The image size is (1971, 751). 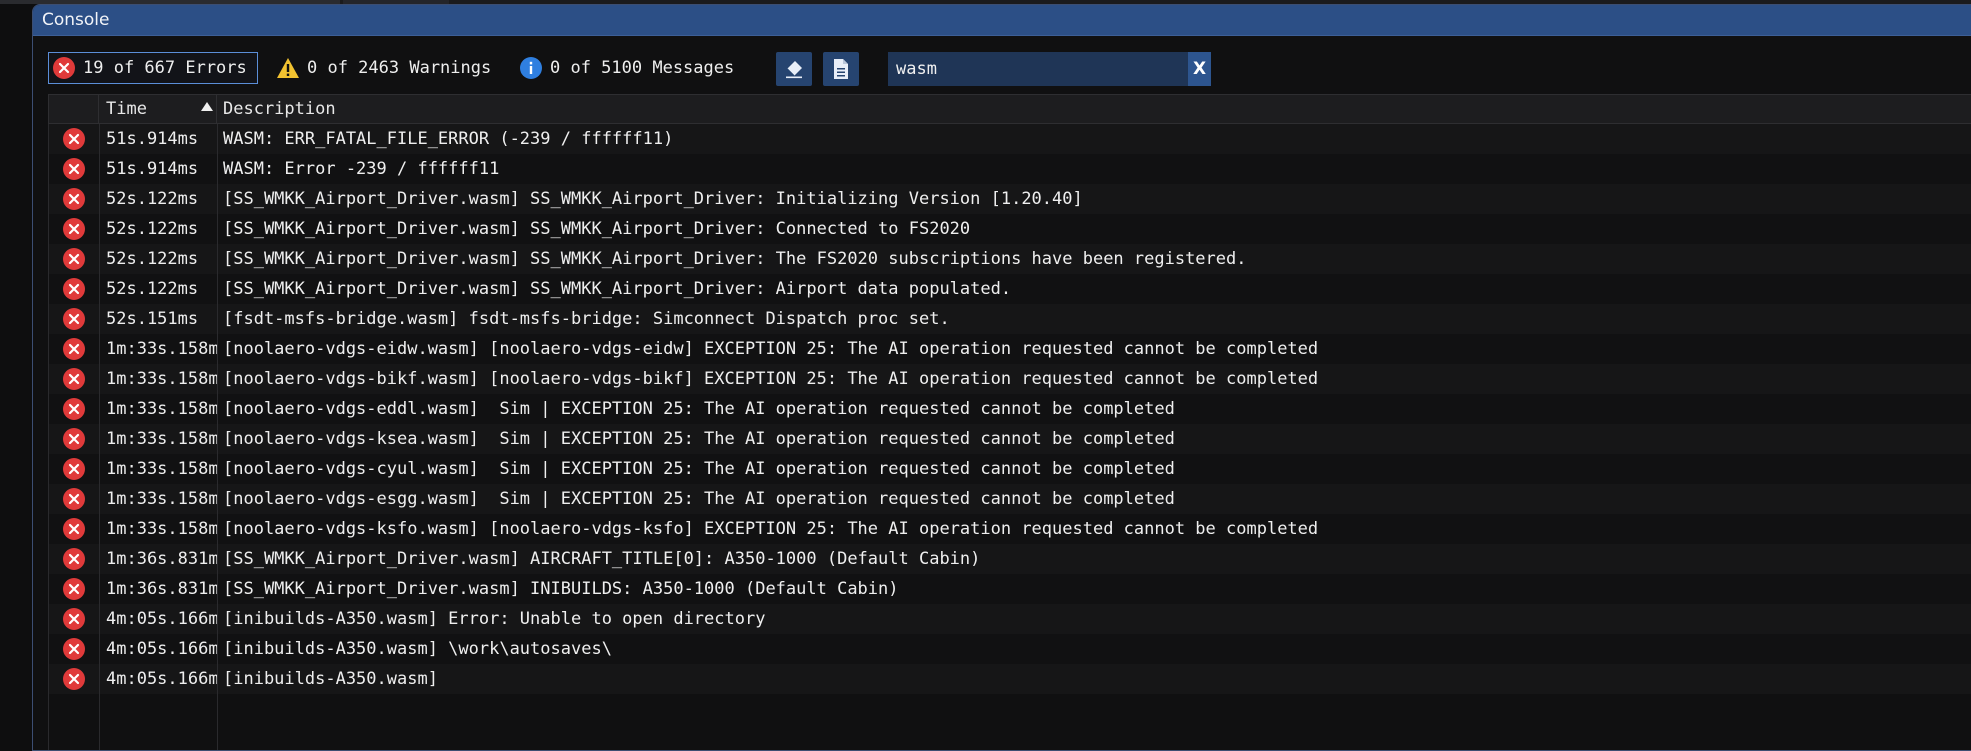 I want to click on time-header-label: Time, so click(x=126, y=109).